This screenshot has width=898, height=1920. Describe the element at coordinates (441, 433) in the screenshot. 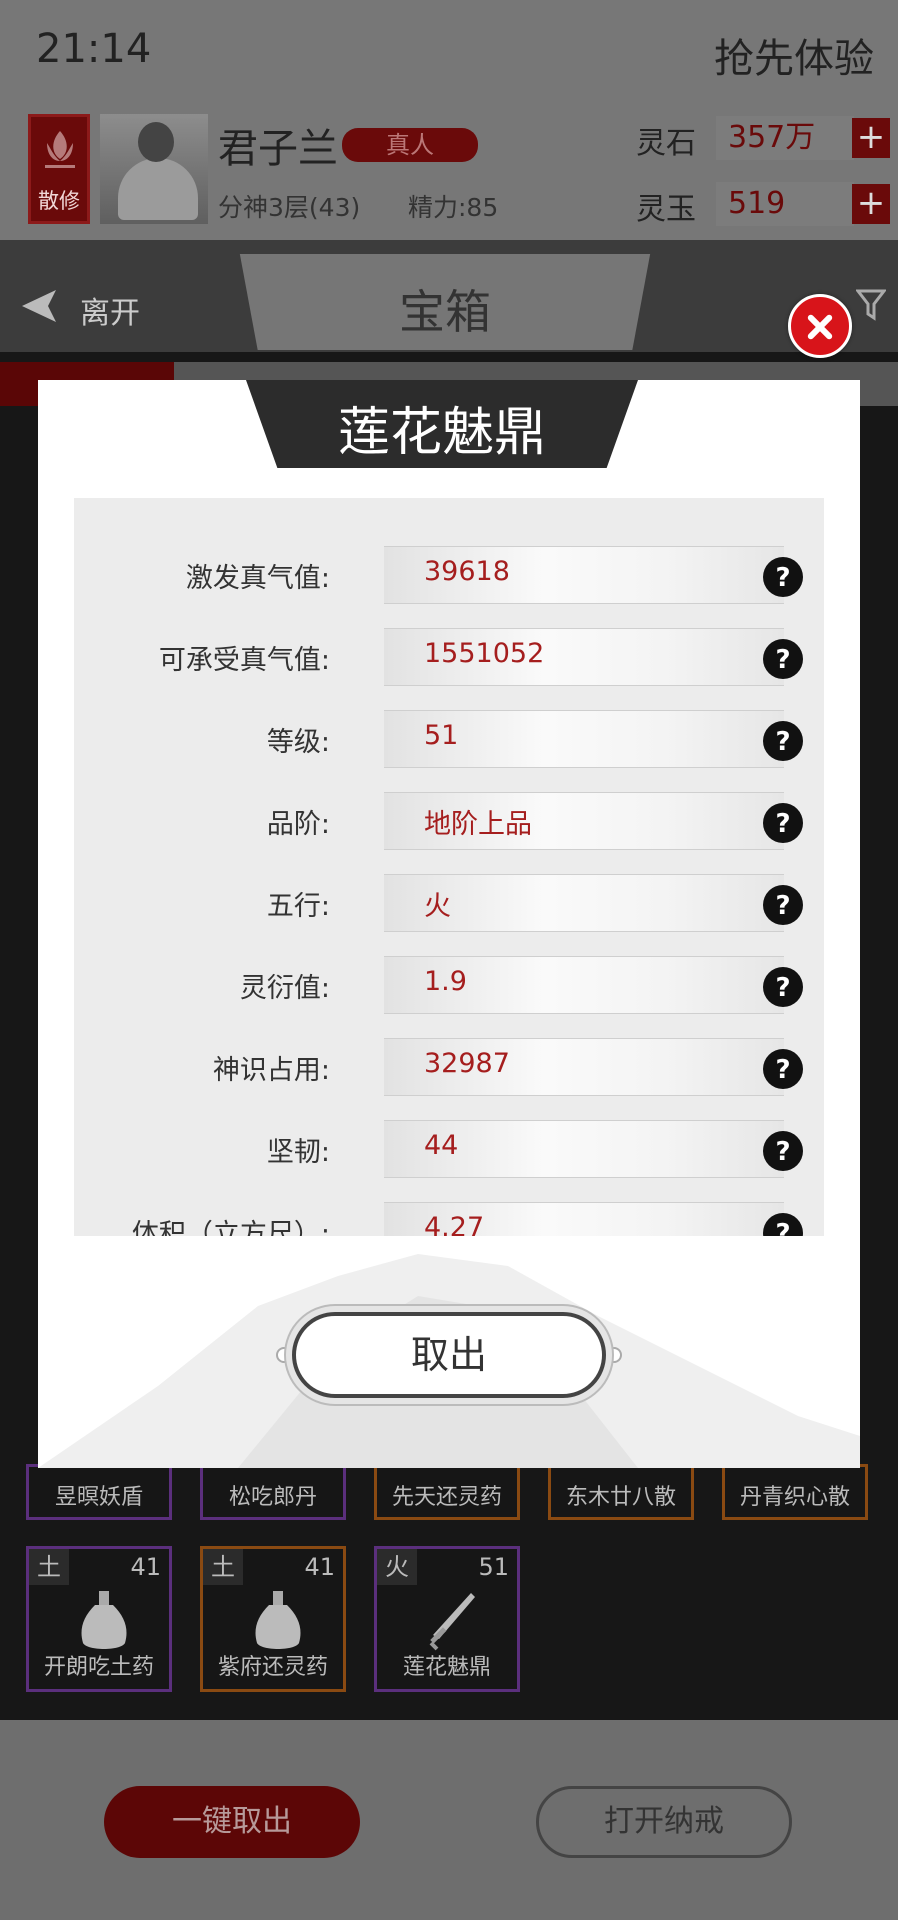

I see `dialog-title: 莲花魅鼎` at that location.